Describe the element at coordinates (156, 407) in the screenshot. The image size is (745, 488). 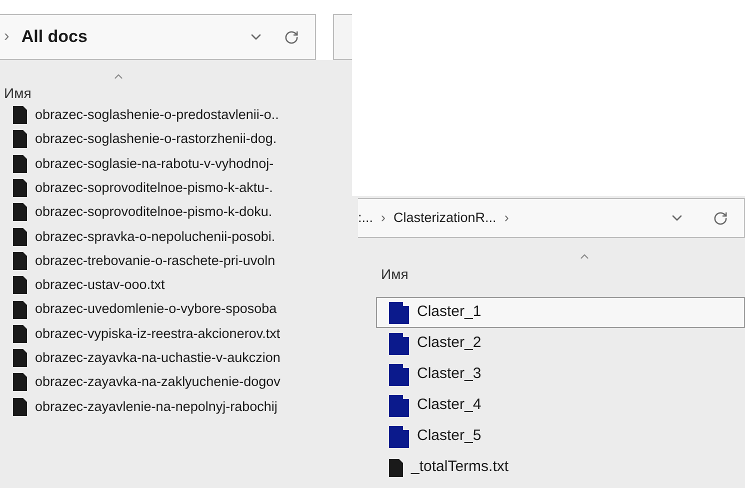
I see `file-name: obrazec-zayavlenie-na-nepolnyj-rabochij` at that location.